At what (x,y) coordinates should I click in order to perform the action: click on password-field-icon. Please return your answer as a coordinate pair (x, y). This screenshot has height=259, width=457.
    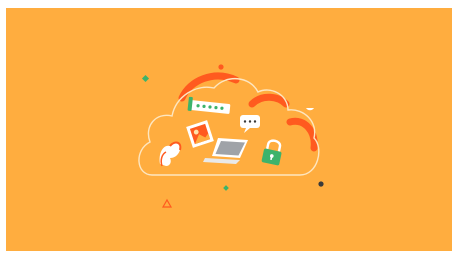
    Looking at the image, I should click on (209, 105).